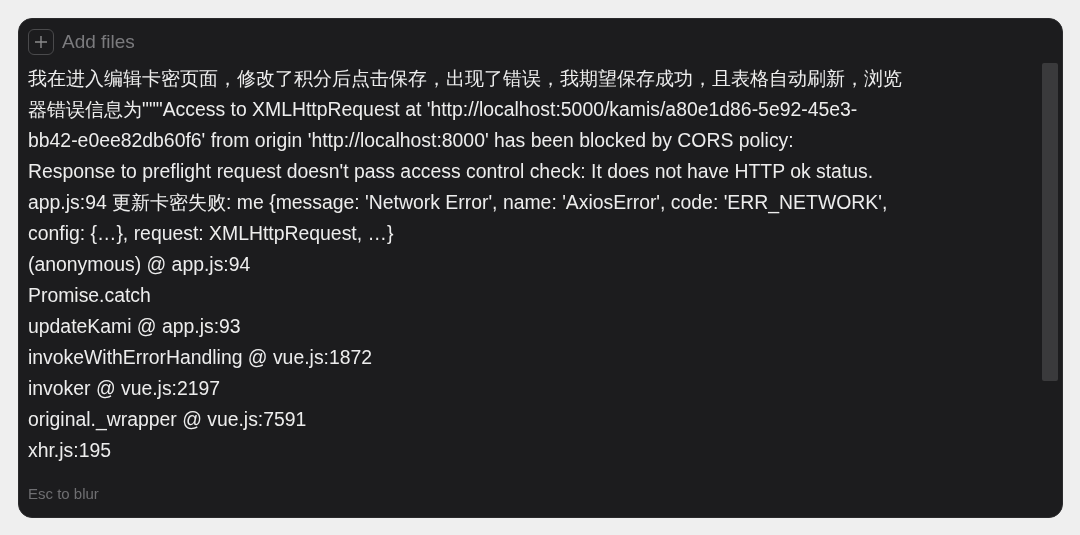  What do you see at coordinates (125, 388) in the screenshot?
I see `message-line: invoker @ vue.js:2197` at bounding box center [125, 388].